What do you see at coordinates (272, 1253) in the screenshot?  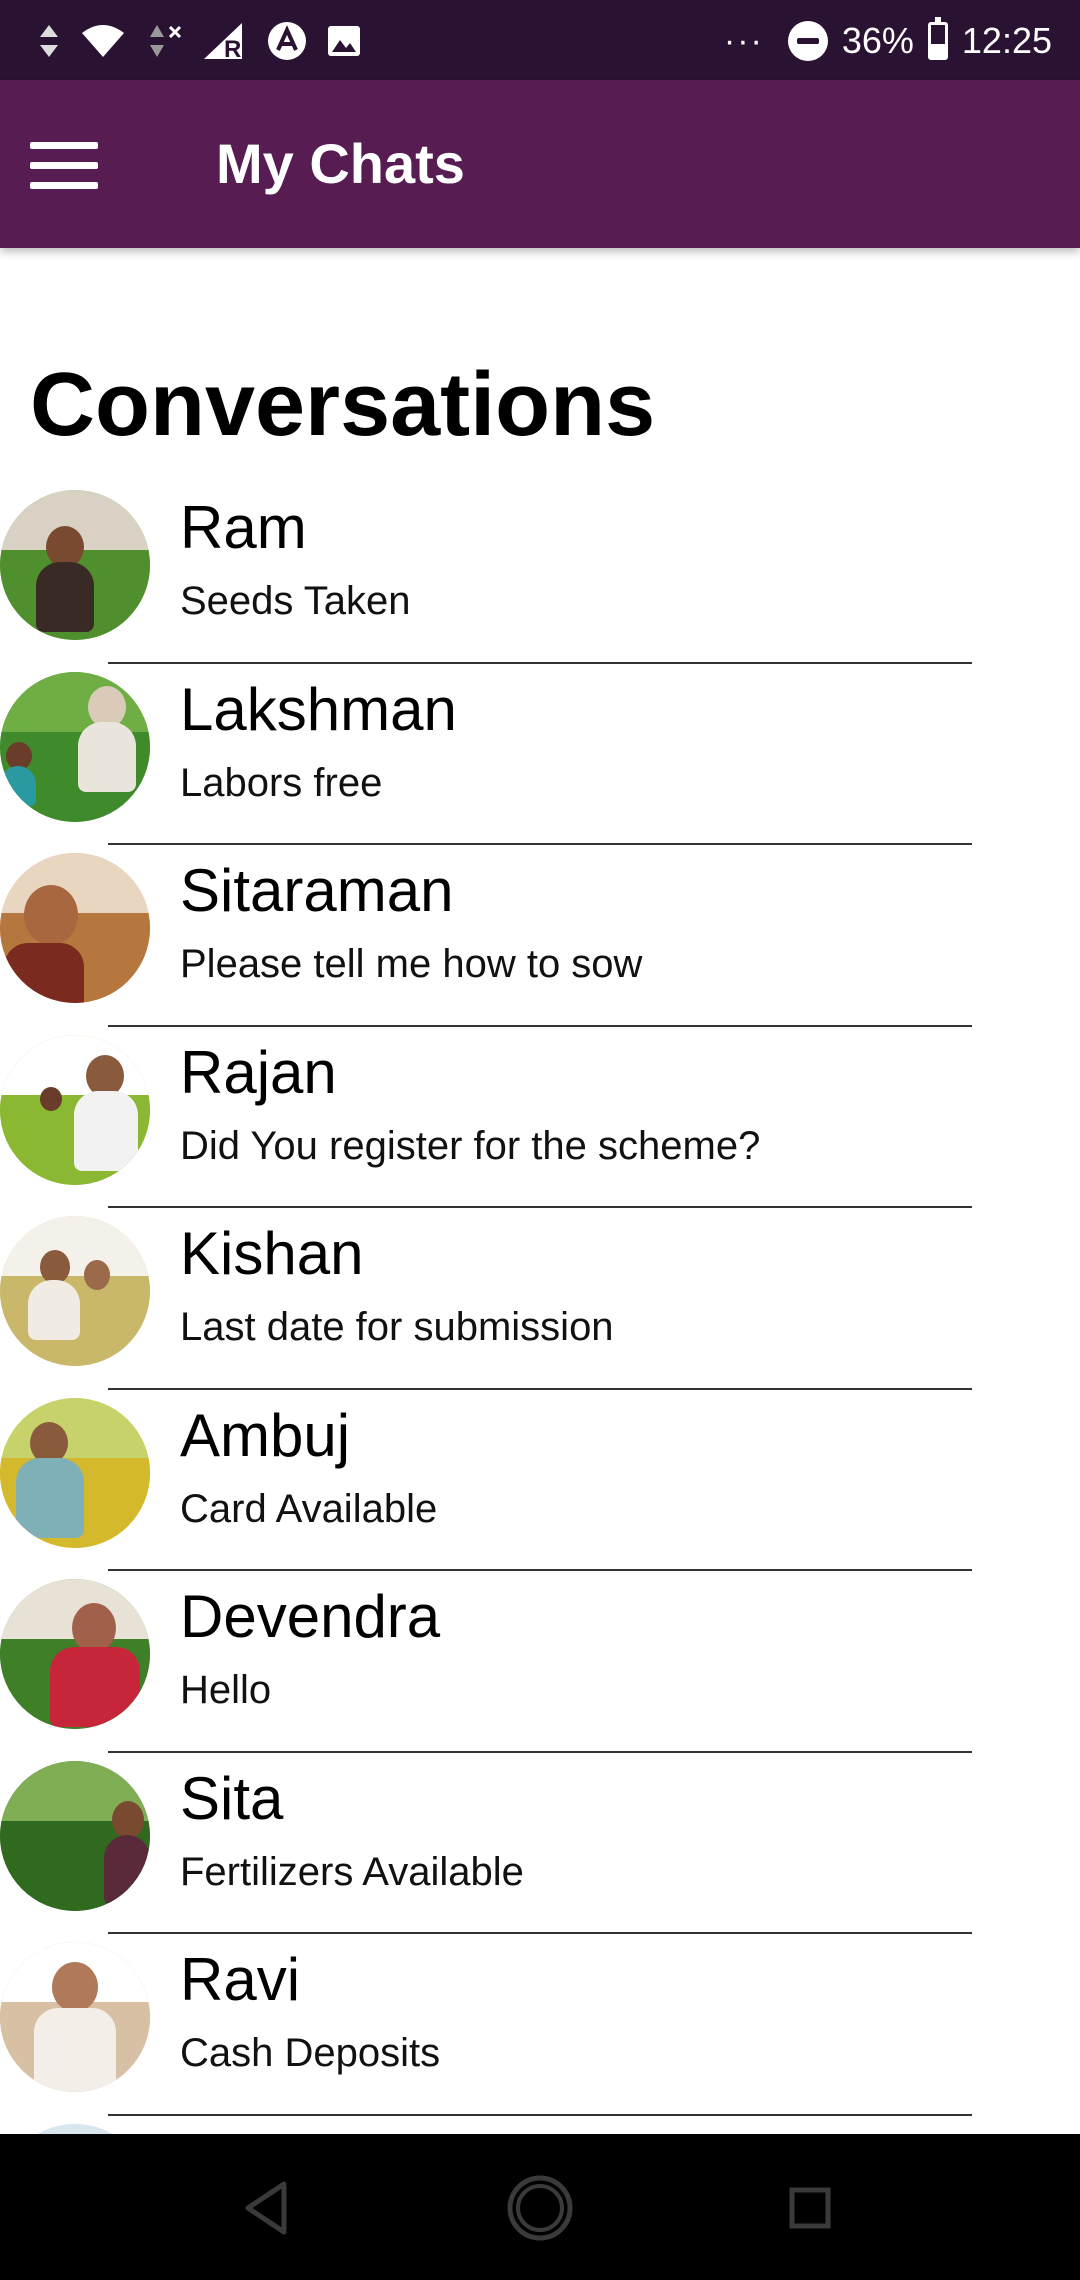 I see `chat-name: Kishan` at bounding box center [272, 1253].